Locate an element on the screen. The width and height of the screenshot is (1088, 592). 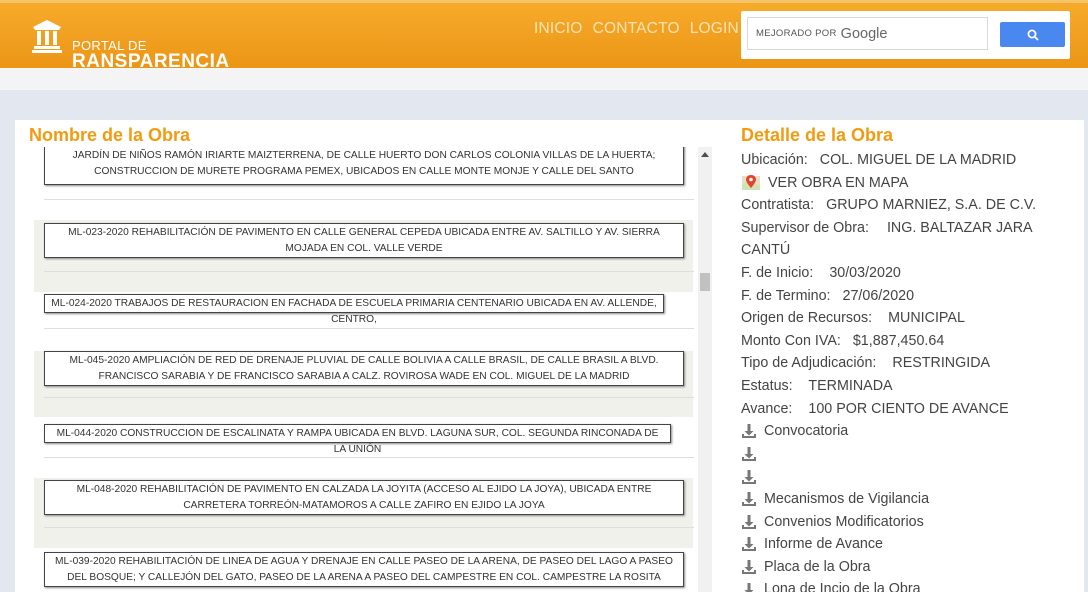
detail-origen: Origen de Recursos: MUNICIPAL is located at coordinates (853, 318).